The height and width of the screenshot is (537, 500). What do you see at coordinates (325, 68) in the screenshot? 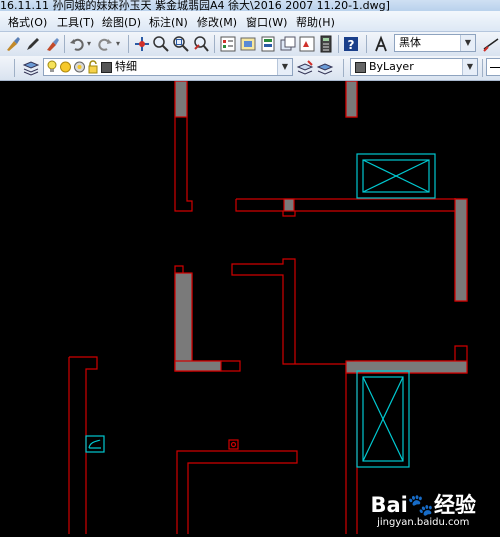
I see `layer-previous-icon` at bounding box center [325, 68].